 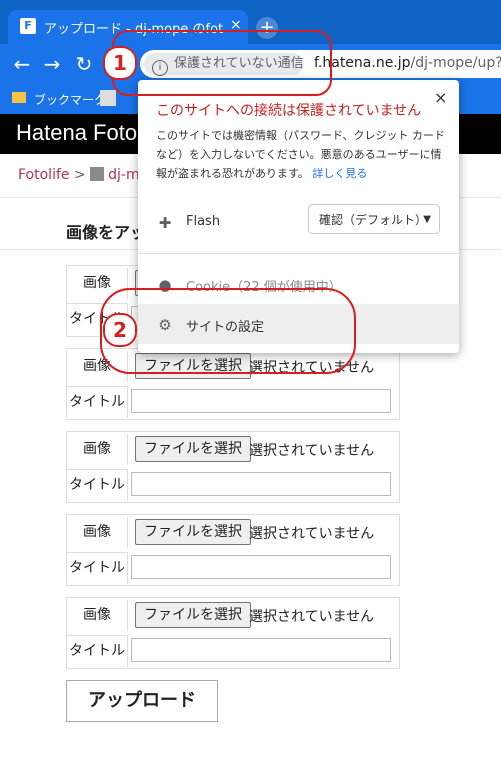 I want to click on reload-icon: ↻, so click(x=84, y=64).